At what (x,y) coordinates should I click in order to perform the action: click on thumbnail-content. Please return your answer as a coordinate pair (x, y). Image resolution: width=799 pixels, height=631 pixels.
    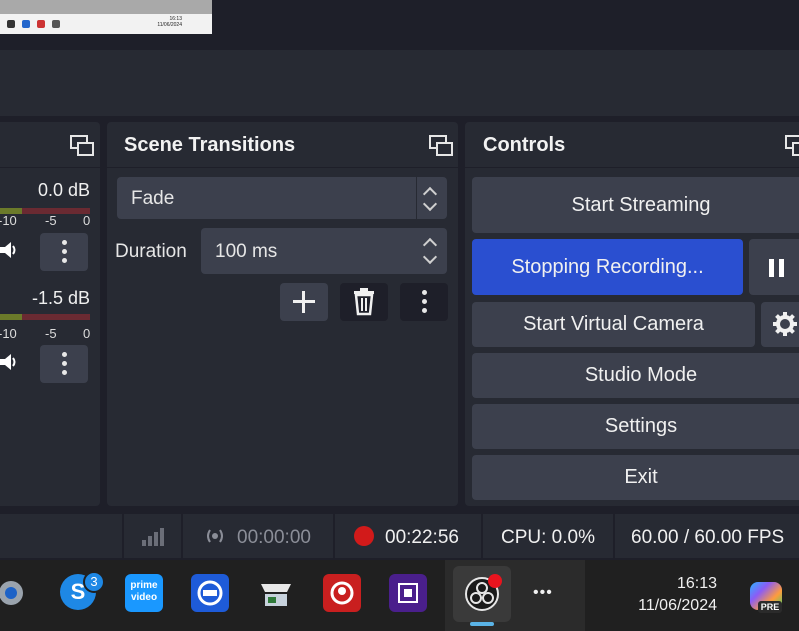
    Looking at the image, I should click on (106, 7).